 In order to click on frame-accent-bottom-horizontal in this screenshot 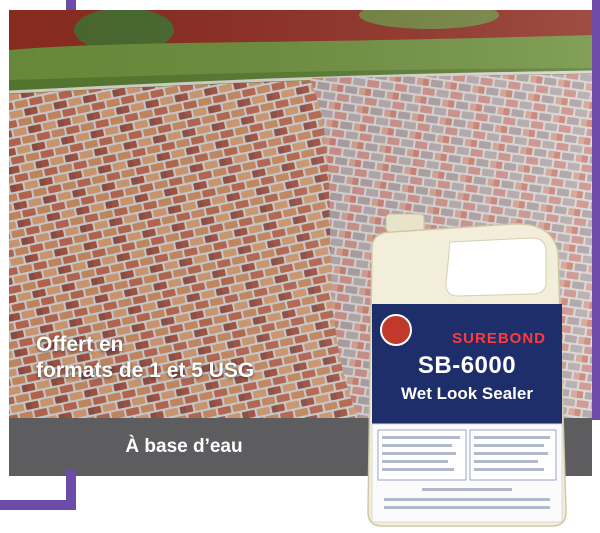, I will do `click(38, 505)`.